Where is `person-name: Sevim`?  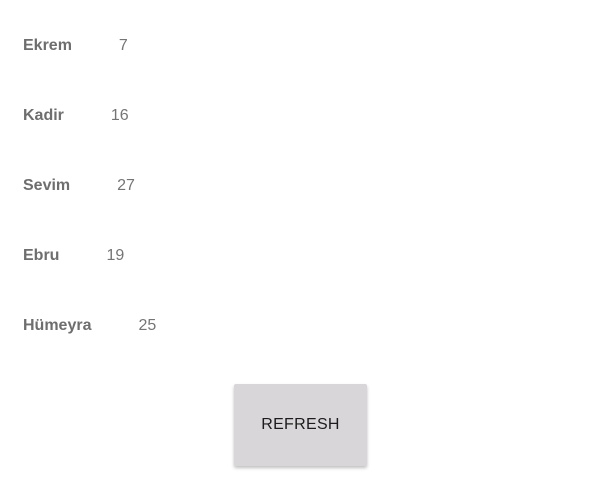 person-name: Sevim is located at coordinates (47, 185).